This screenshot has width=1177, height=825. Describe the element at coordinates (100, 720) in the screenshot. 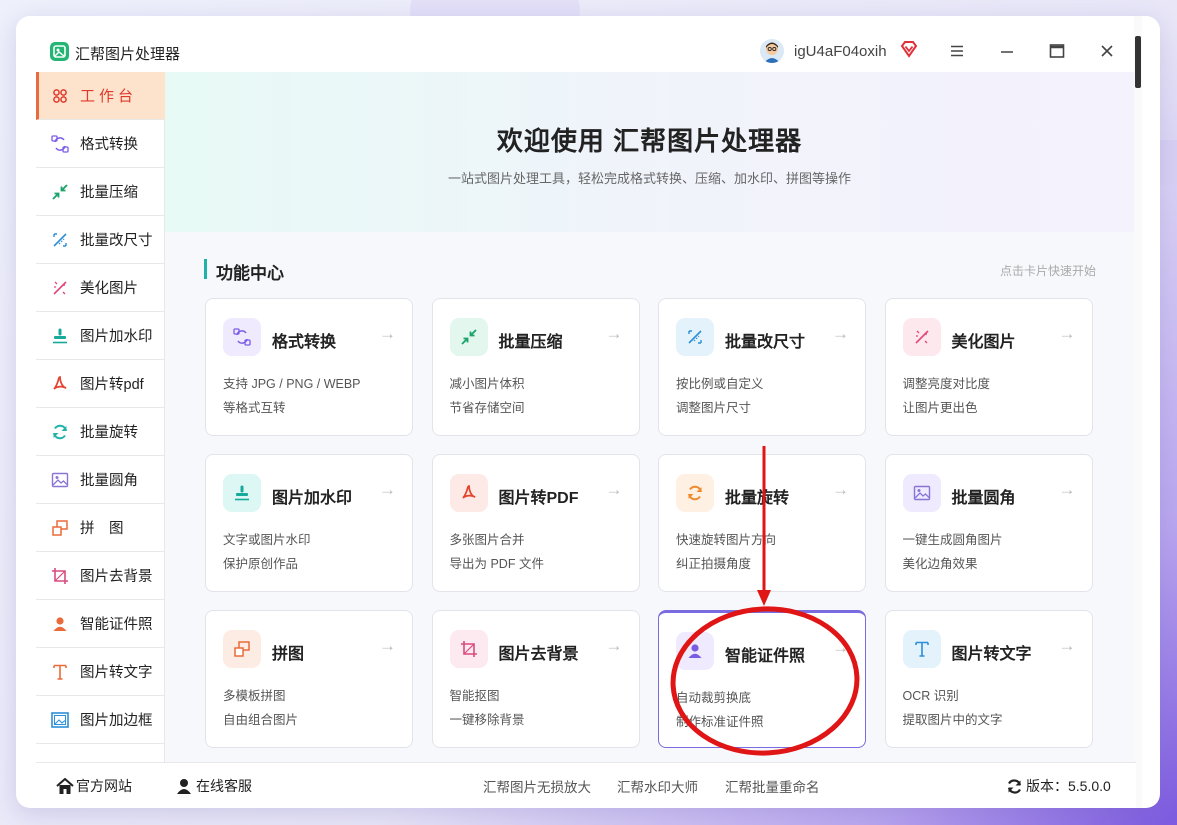

I see `sidebar-item-13: 图片加边框` at that location.